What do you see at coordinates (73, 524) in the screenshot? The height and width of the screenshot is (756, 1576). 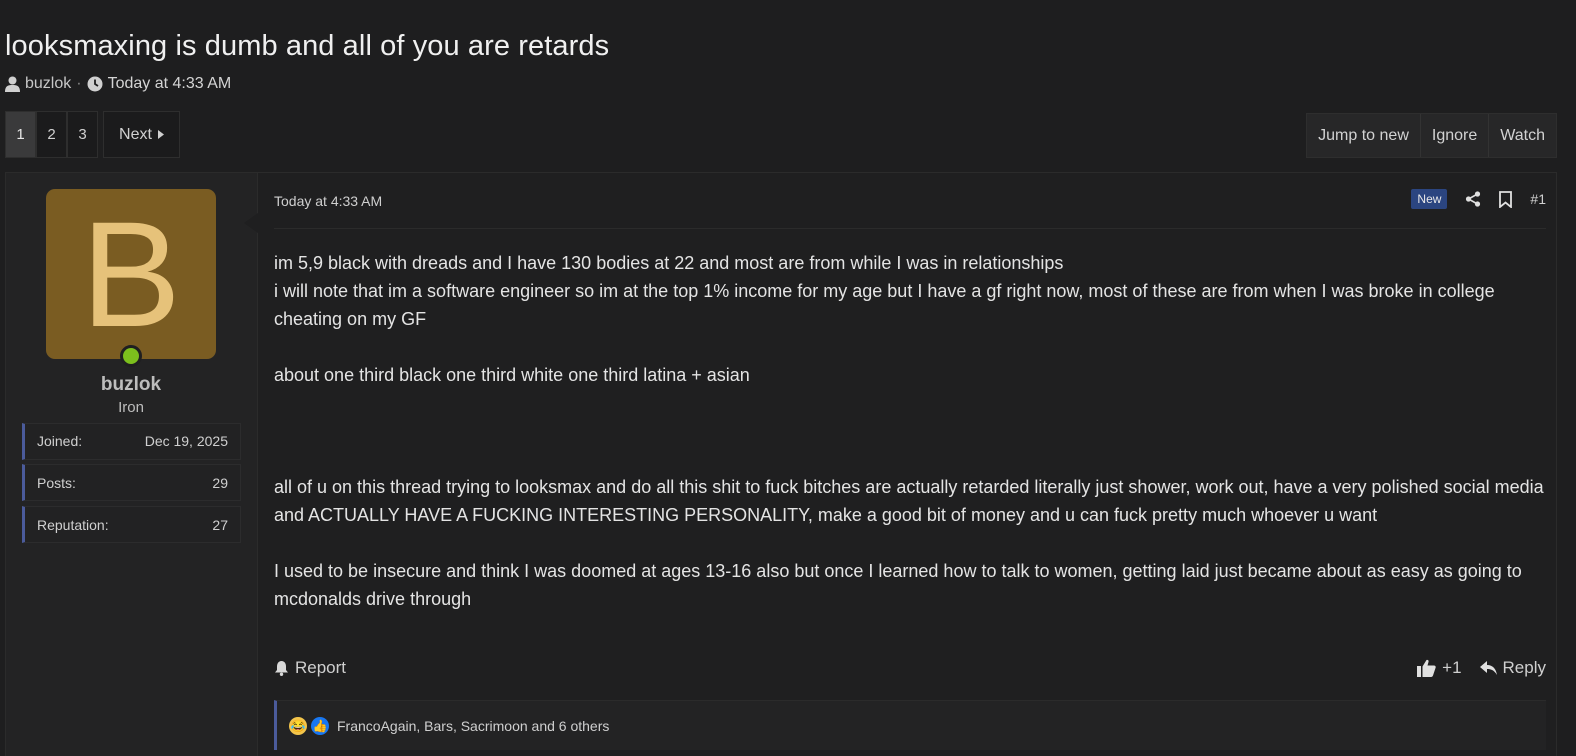 I see `stat-label: Reputation:` at bounding box center [73, 524].